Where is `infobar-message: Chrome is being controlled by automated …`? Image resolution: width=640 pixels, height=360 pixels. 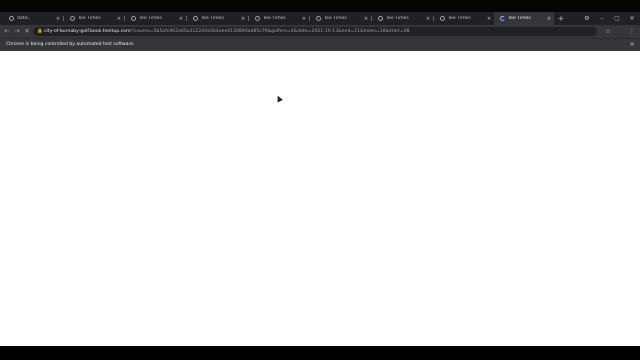
infobar-message: Chrome is being controlled by automated … is located at coordinates (70, 44).